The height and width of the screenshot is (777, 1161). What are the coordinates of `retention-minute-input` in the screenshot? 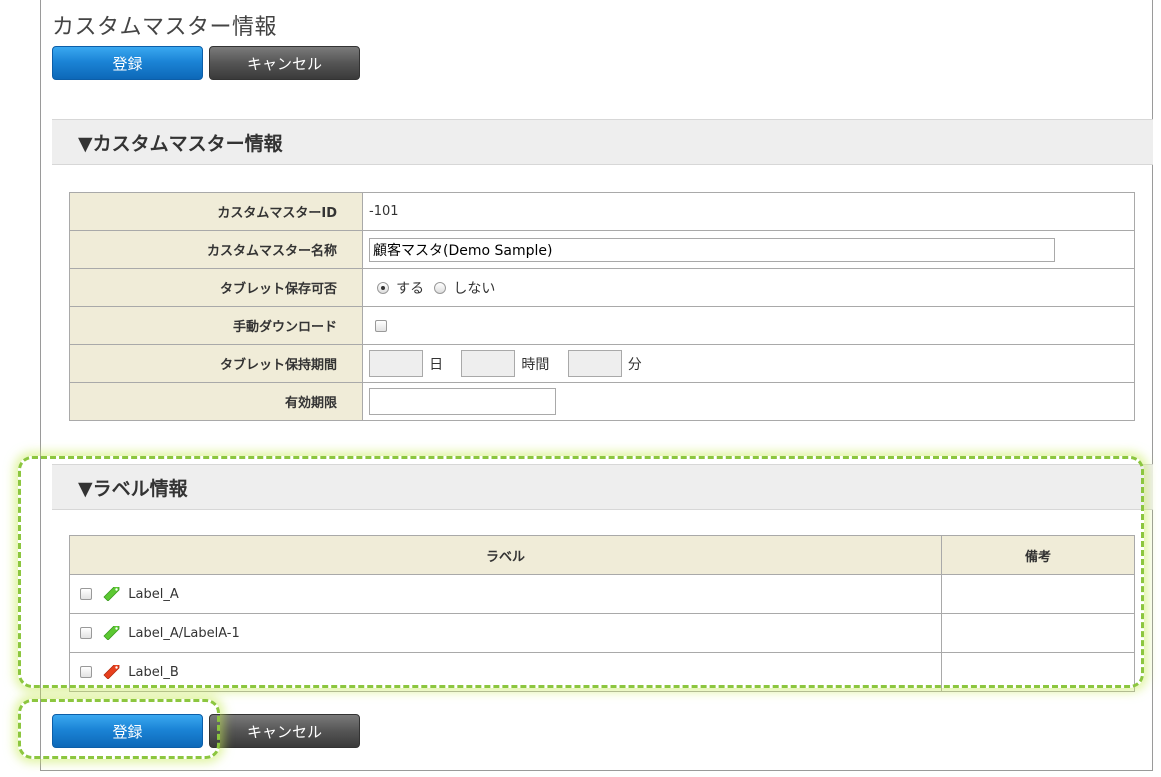 It's located at (594, 363).